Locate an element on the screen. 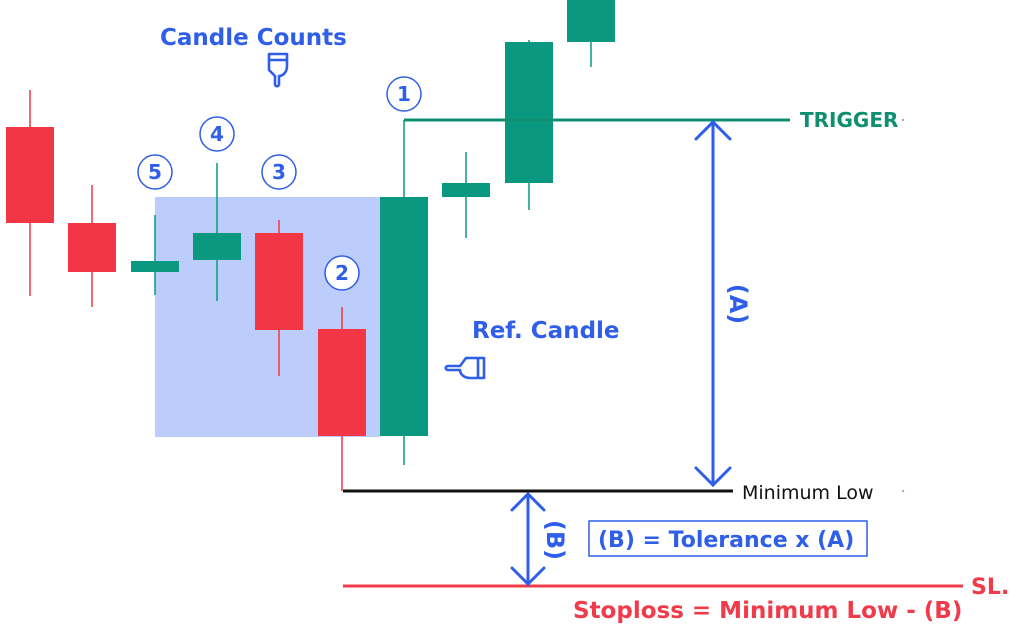  reference-candle is located at coordinates (404, 292).